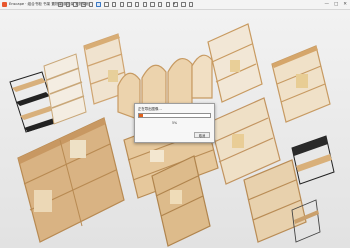  I want to click on visual-settings-icon, so click(98, 4).